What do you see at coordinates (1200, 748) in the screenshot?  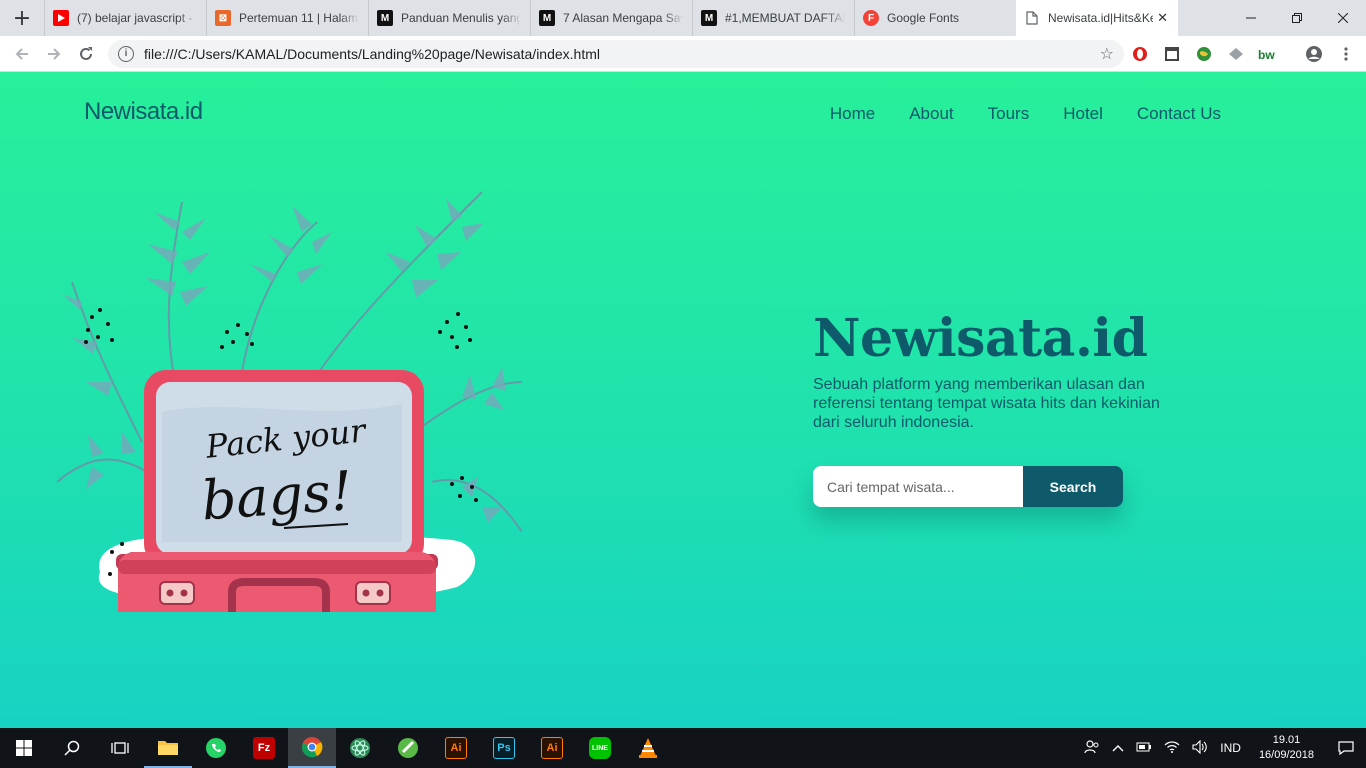 I see `volume-icon` at bounding box center [1200, 748].